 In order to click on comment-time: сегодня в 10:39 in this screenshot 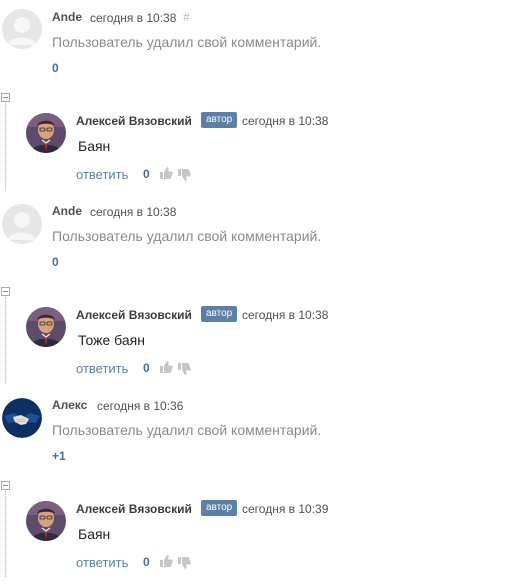, I will do `click(285, 509)`.